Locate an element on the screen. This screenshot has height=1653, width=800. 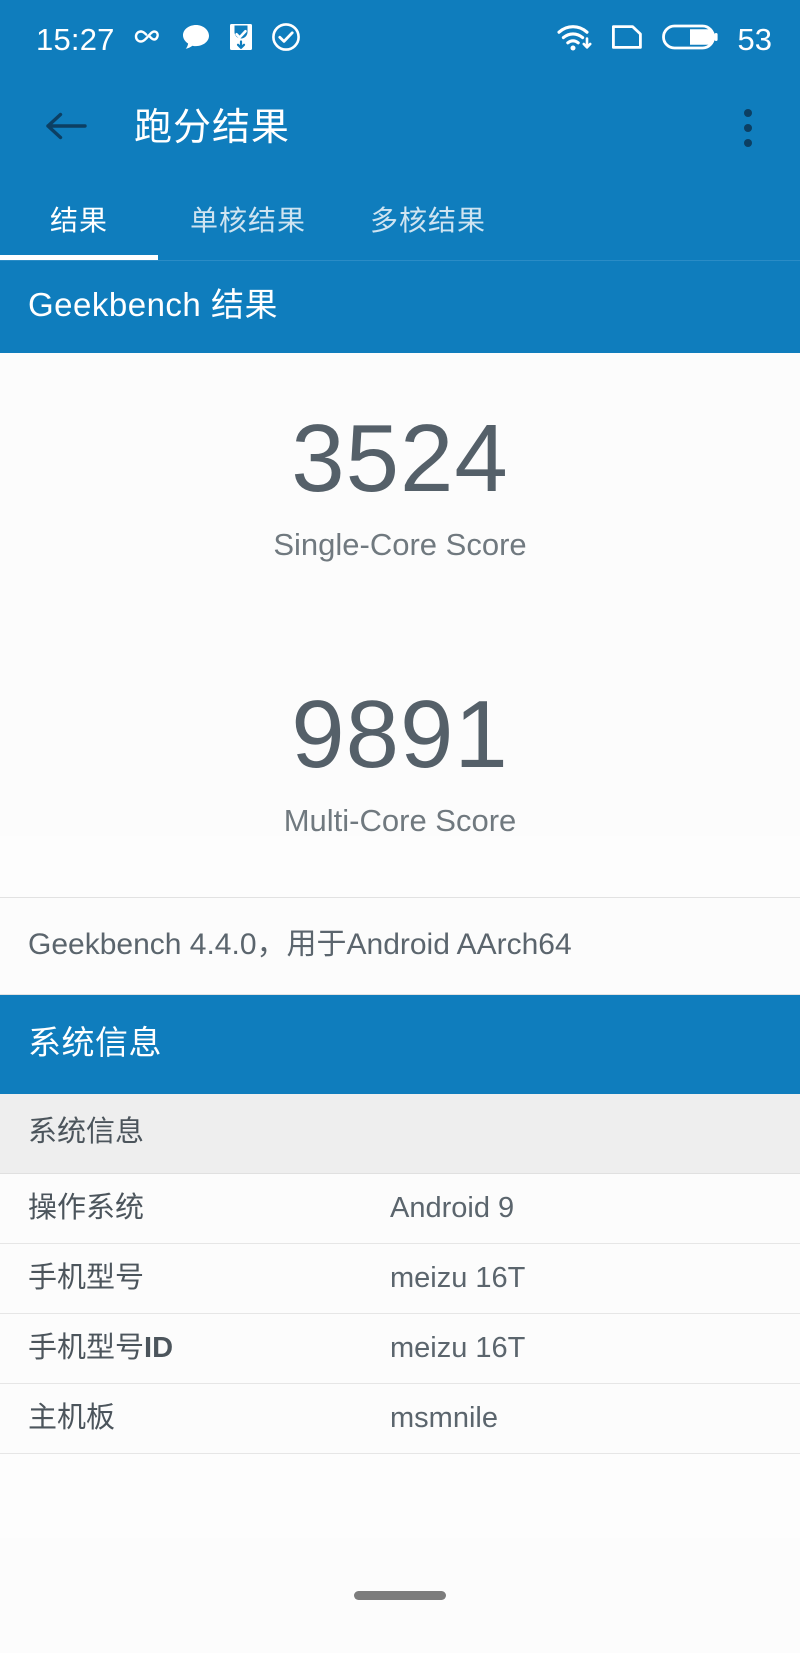
tab-bar: 结果 单核结果 多核结果 is located at coordinates (400, 219).